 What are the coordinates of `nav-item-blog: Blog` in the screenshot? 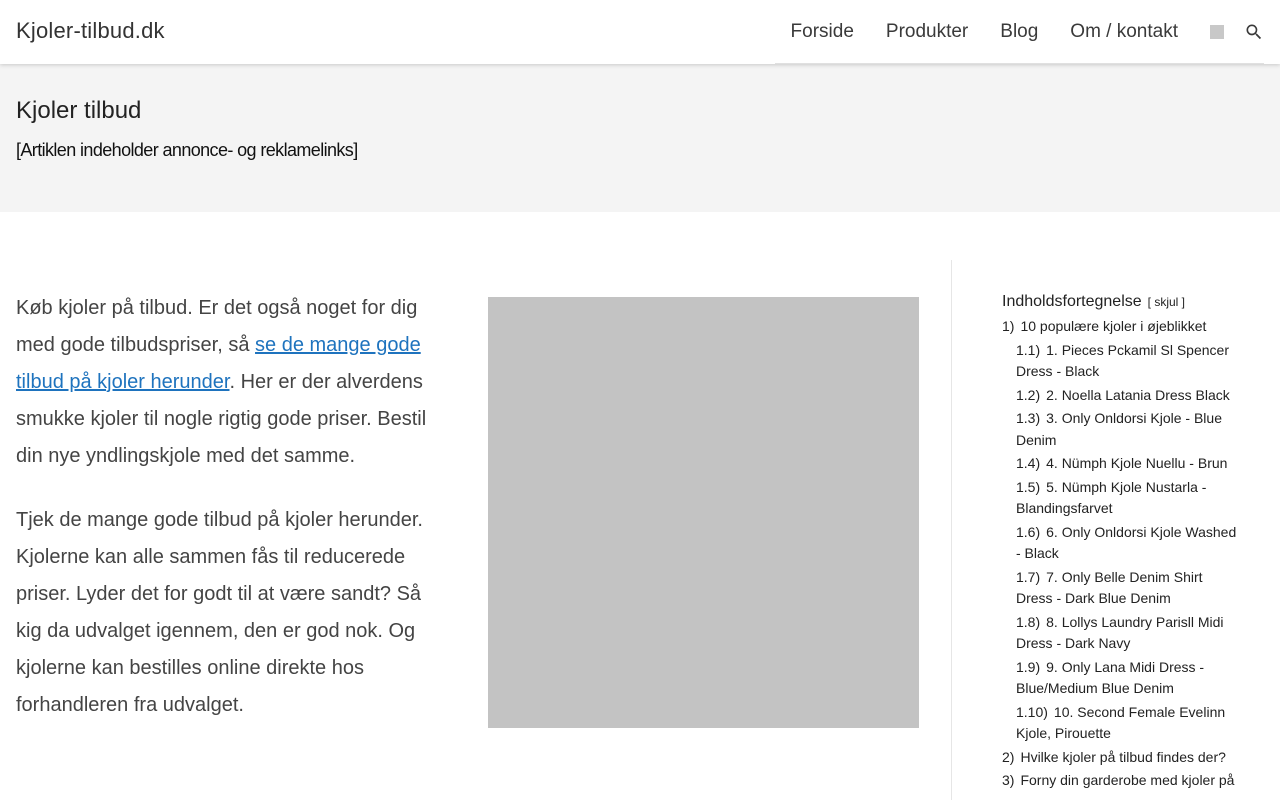 It's located at (1019, 32).